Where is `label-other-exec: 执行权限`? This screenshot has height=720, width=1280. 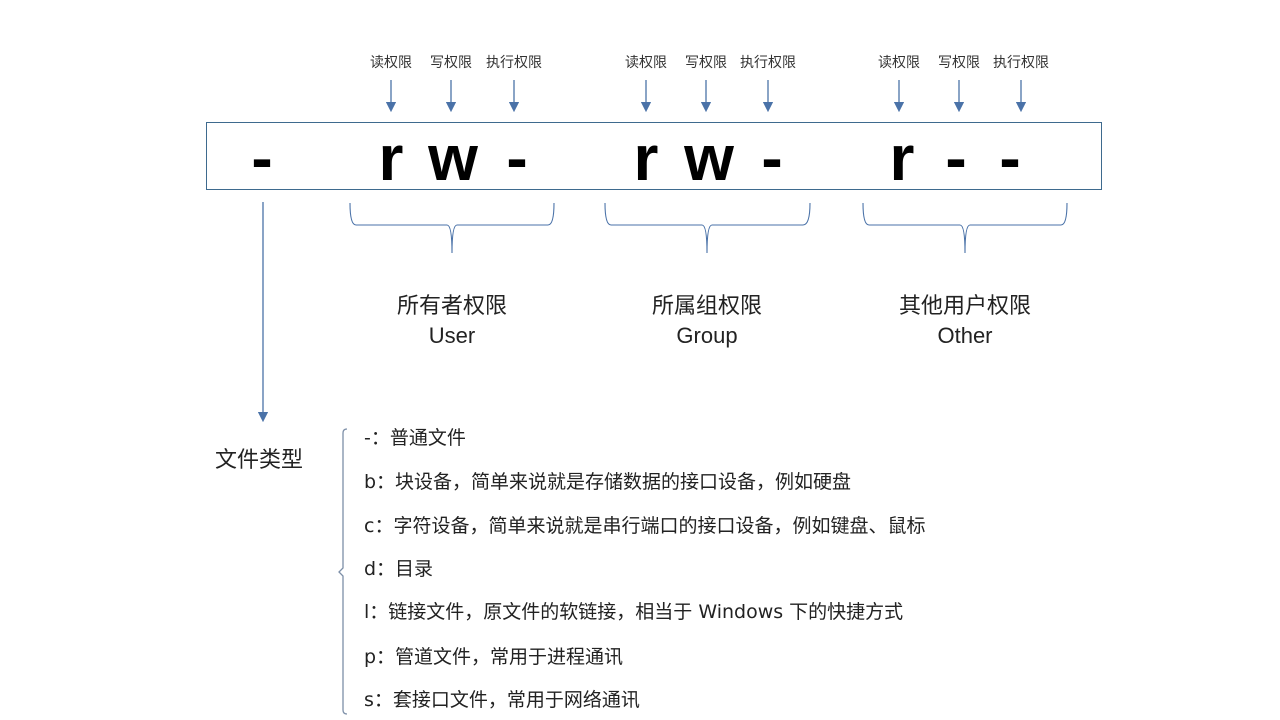 label-other-exec: 执行权限 is located at coordinates (1021, 63).